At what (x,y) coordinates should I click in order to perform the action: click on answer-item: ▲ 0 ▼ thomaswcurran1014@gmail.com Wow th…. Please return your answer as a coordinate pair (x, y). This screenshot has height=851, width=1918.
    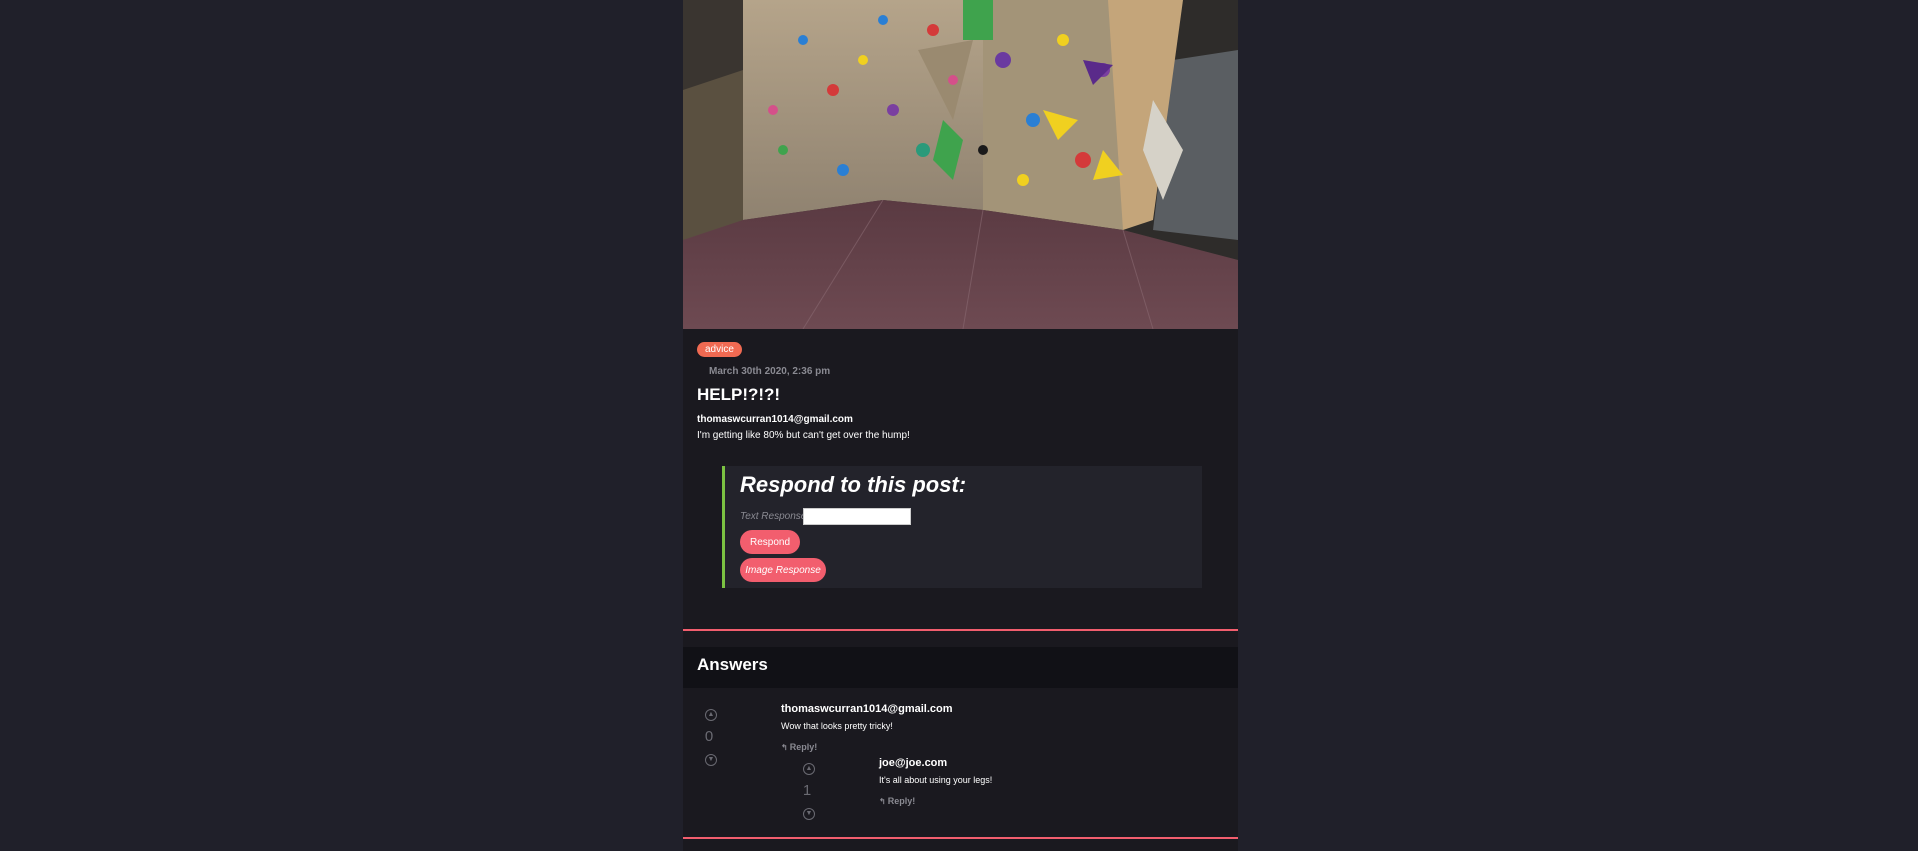
    Looking at the image, I should click on (960, 763).